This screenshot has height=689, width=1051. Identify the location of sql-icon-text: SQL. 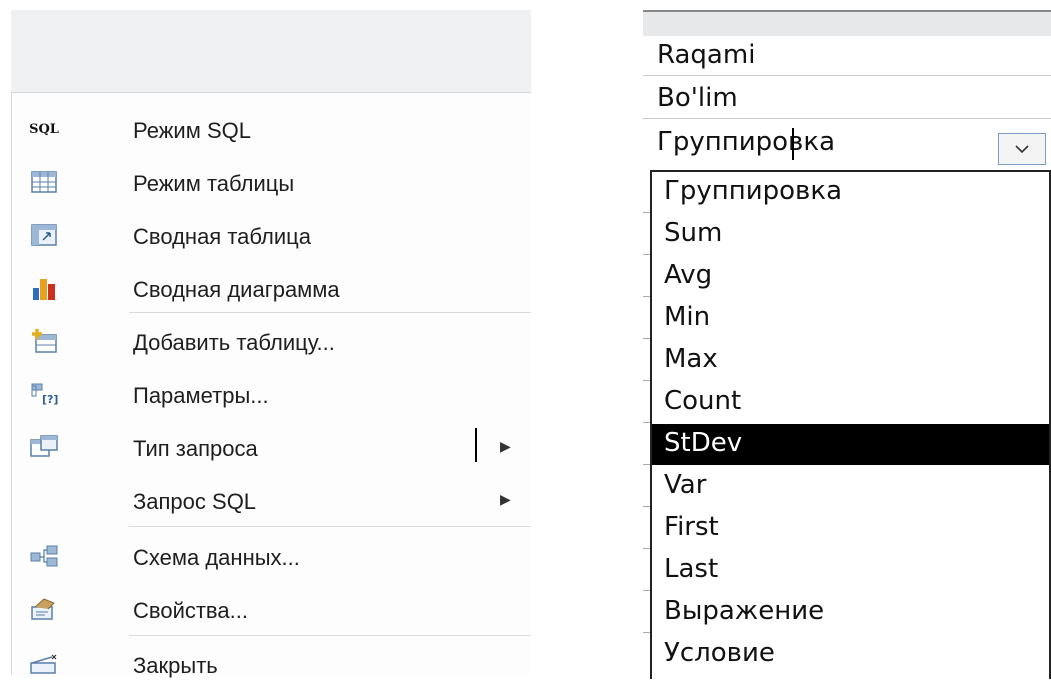
(44, 129).